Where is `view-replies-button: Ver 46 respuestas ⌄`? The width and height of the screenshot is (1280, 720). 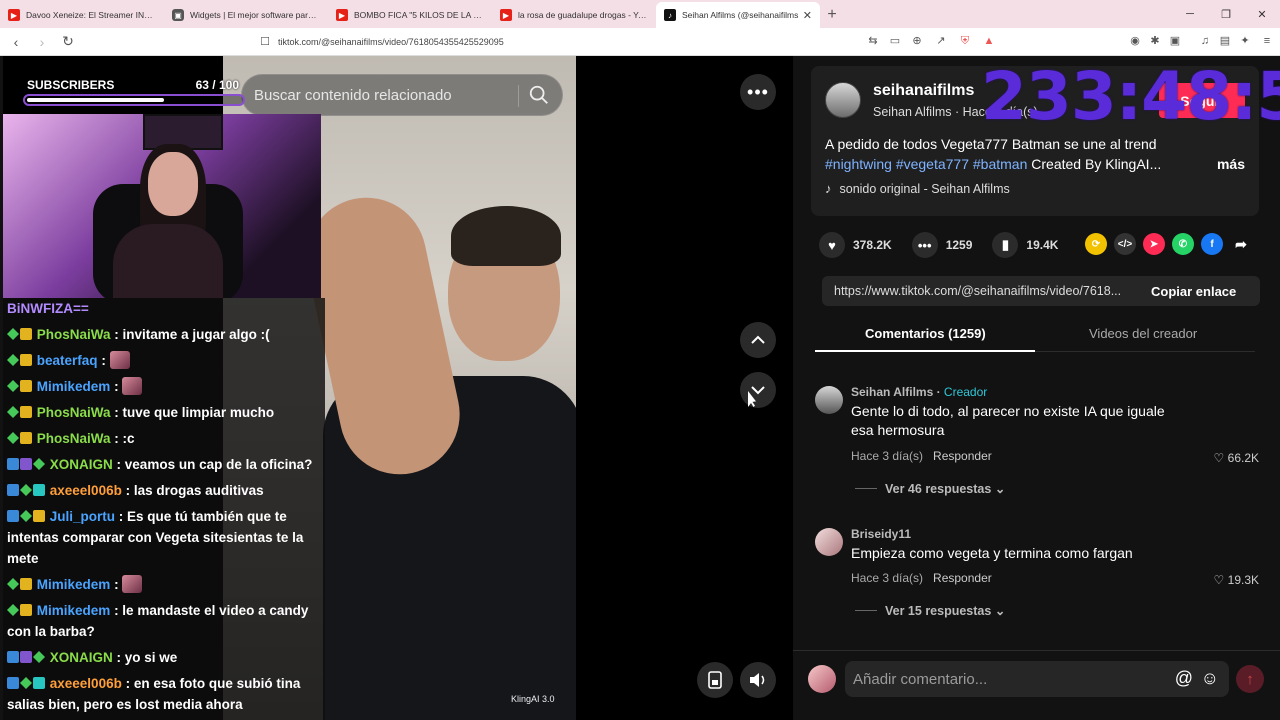 view-replies-button: Ver 46 respuestas ⌄ is located at coordinates (930, 488).